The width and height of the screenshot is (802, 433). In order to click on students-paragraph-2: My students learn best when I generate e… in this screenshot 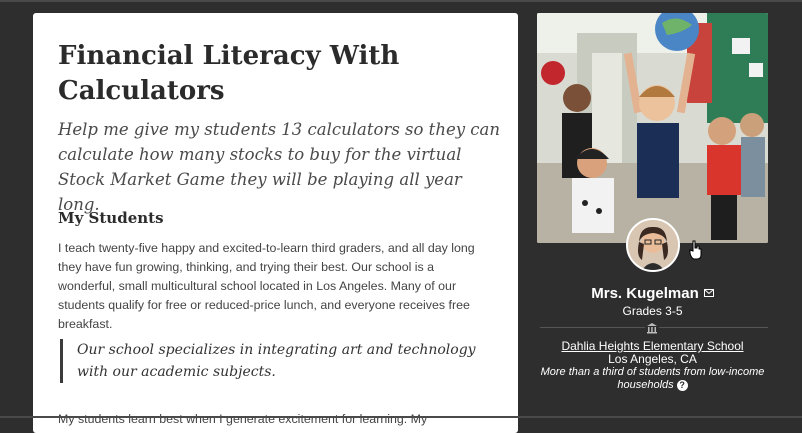, I will do `click(243, 419)`.